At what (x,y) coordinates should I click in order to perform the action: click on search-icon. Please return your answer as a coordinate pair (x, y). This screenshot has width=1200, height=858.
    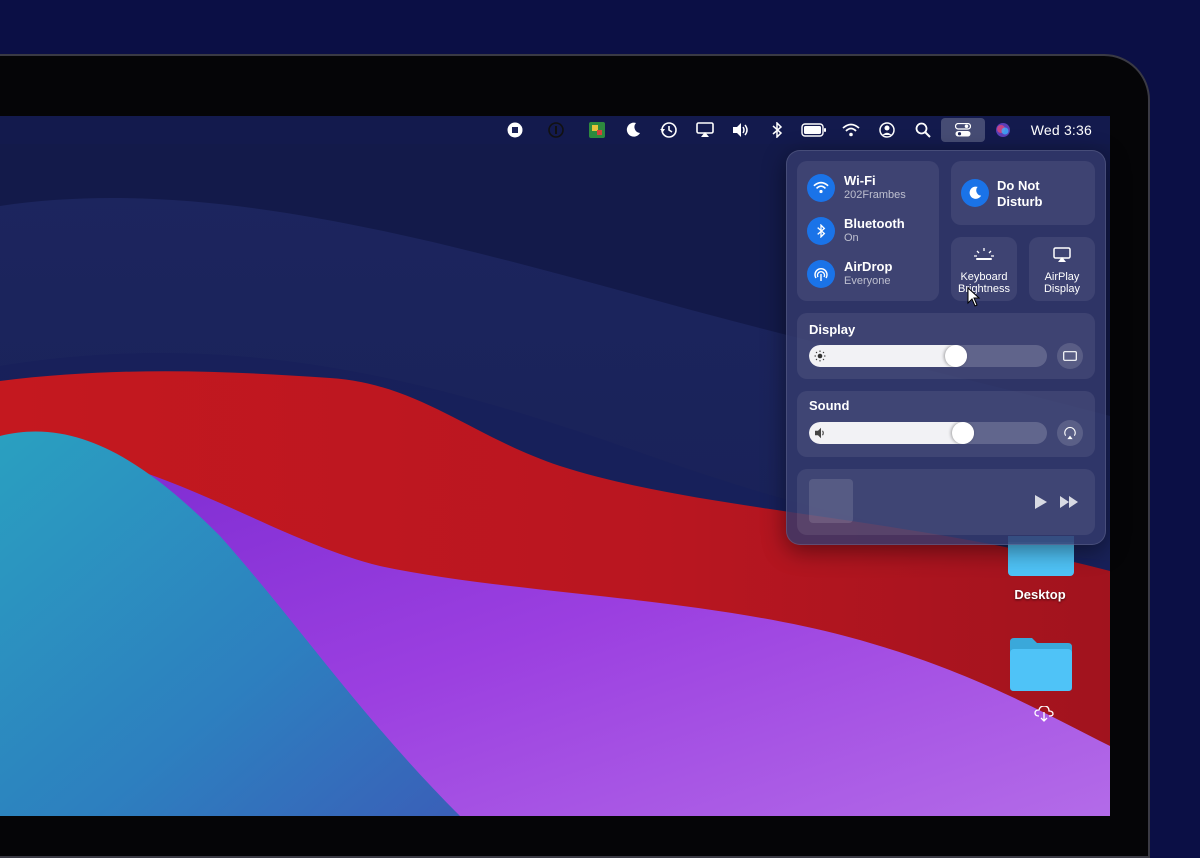
    Looking at the image, I should click on (923, 130).